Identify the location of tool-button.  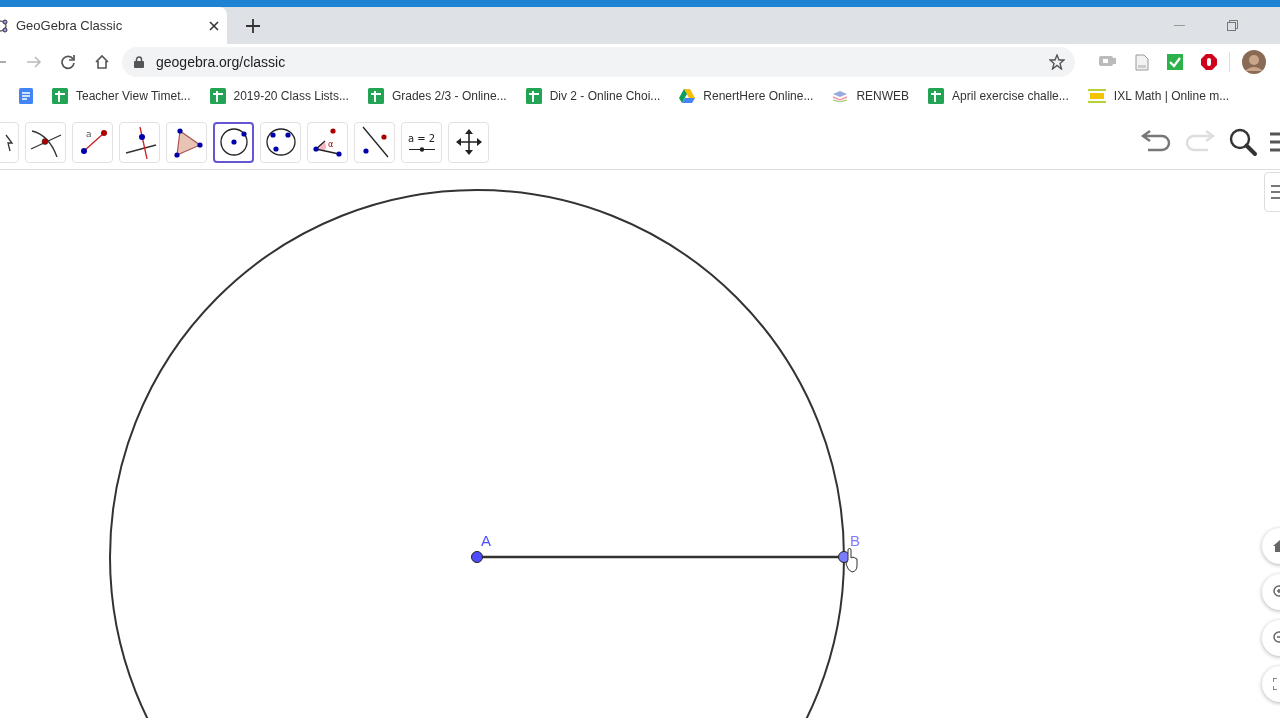
(233, 142).